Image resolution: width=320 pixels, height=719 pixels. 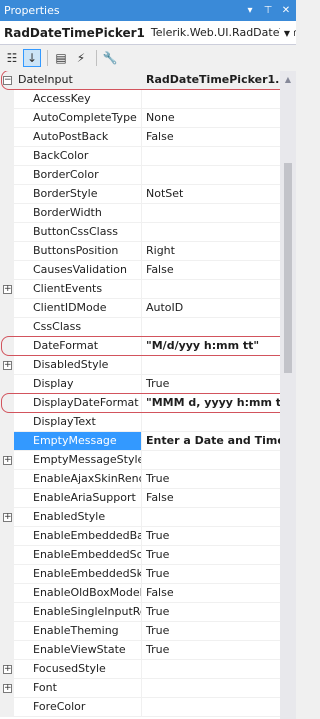 I want to click on collapse-icon: −, so click(x=7, y=80).